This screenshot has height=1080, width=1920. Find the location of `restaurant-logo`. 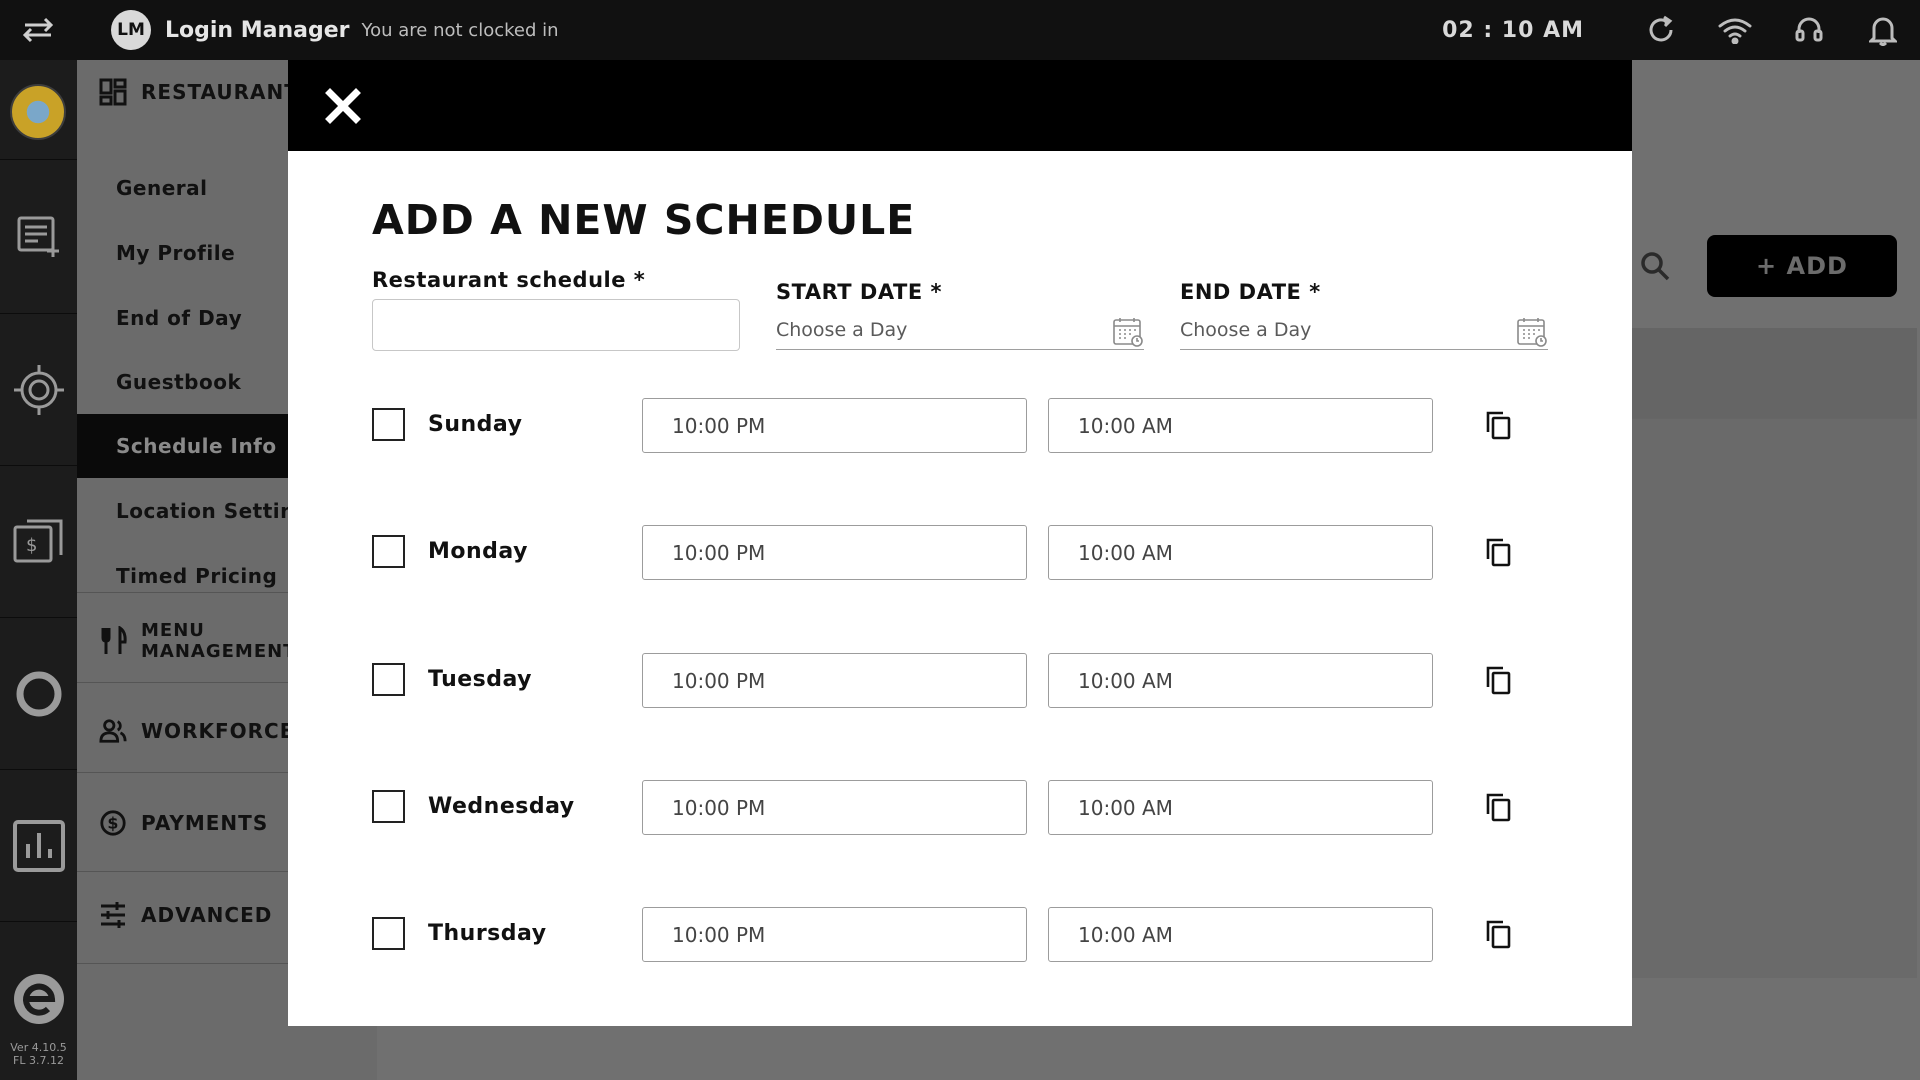

restaurant-logo is located at coordinates (38, 112).